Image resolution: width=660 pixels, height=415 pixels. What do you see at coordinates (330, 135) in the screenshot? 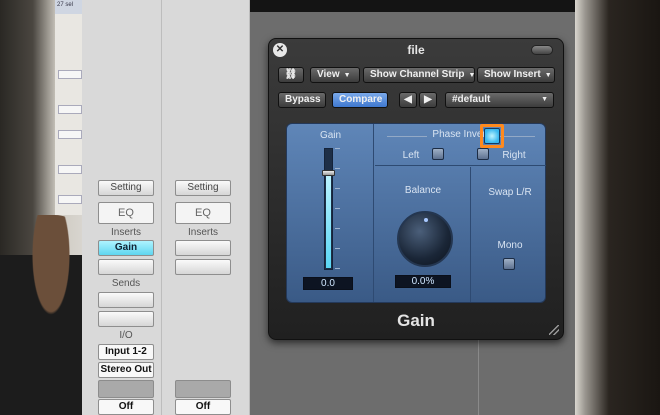
I see `gain-label: Gain` at bounding box center [330, 135].